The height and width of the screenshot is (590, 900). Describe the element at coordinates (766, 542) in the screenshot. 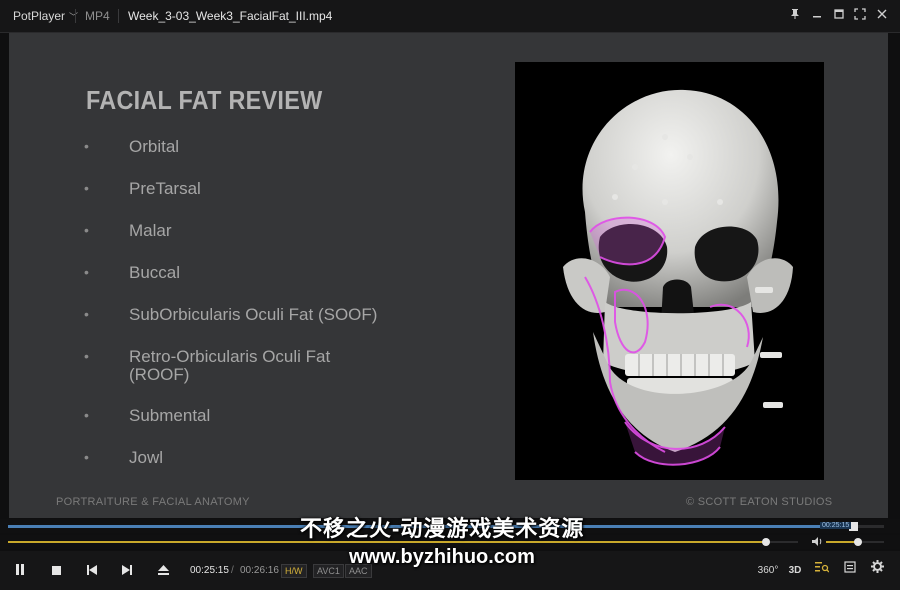

I see `secondary-handle` at that location.